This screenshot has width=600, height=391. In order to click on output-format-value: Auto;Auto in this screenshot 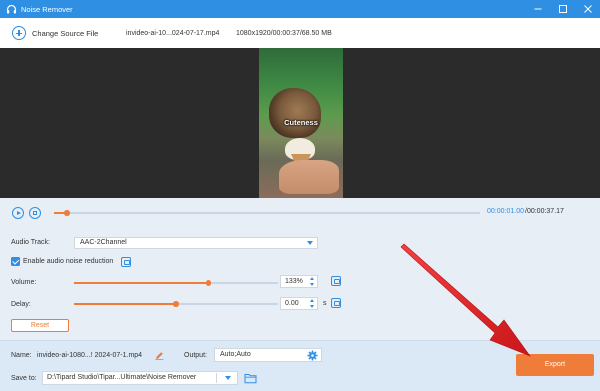, I will do `click(235, 354)`.